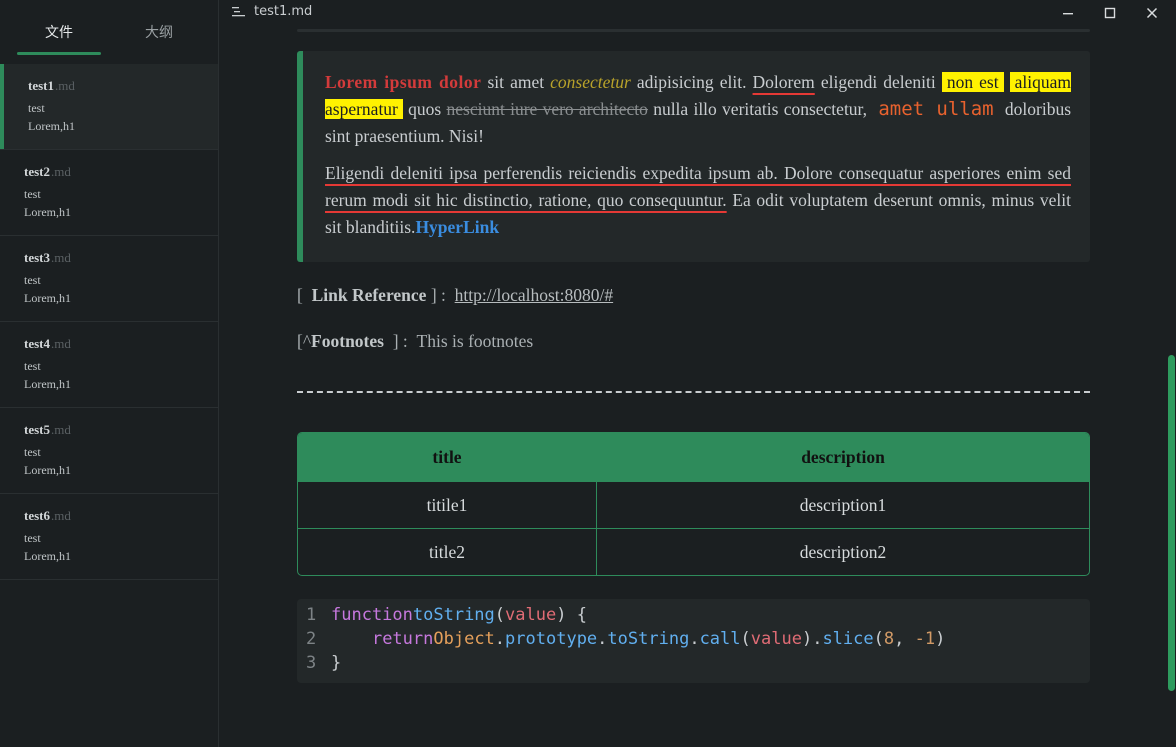 The image size is (1176, 747). I want to click on bold-red-text: Lorem ipsum dolor, so click(403, 82).